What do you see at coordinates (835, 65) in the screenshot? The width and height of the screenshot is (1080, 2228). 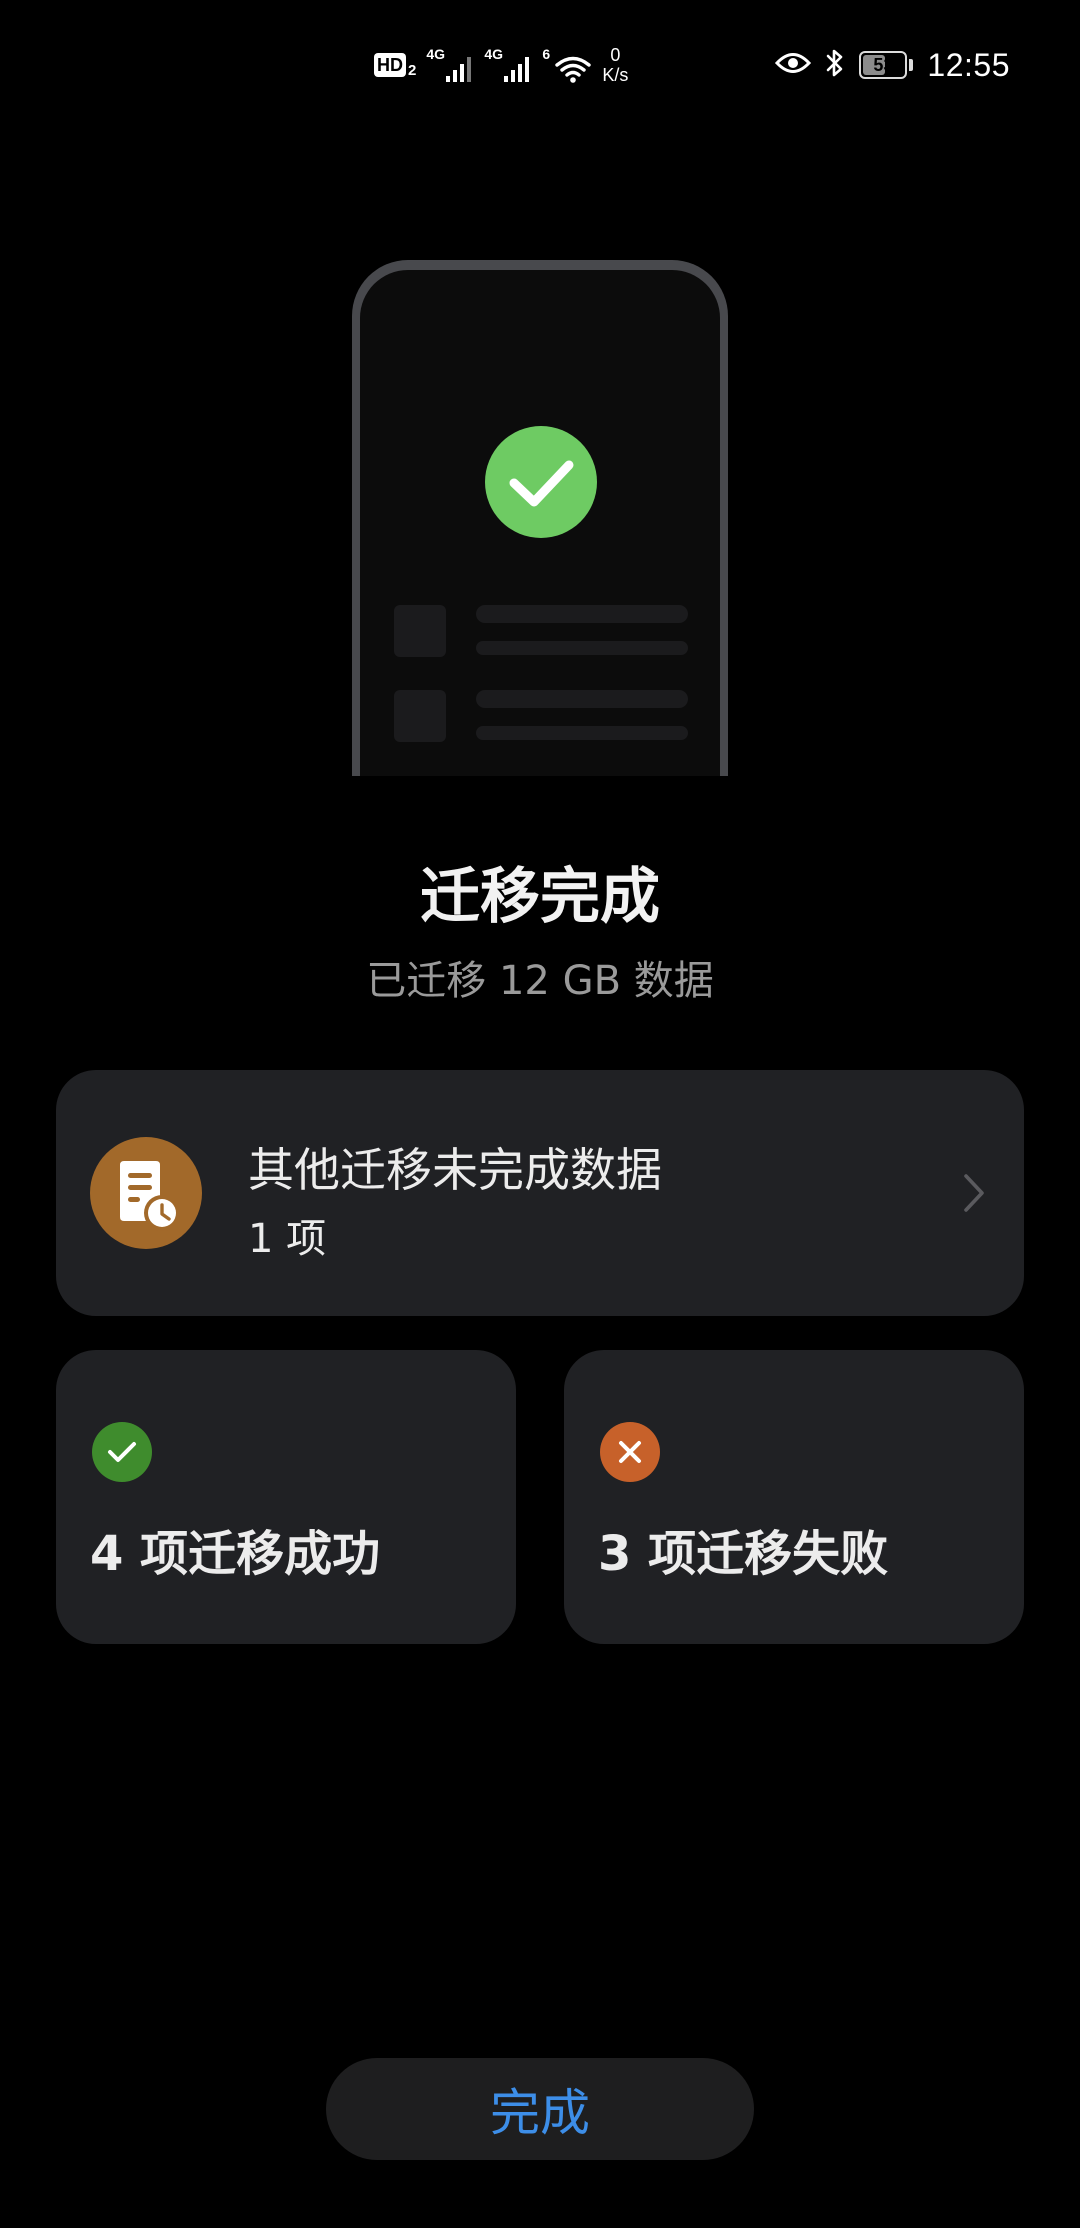 I see `bluetooth-icon` at bounding box center [835, 65].